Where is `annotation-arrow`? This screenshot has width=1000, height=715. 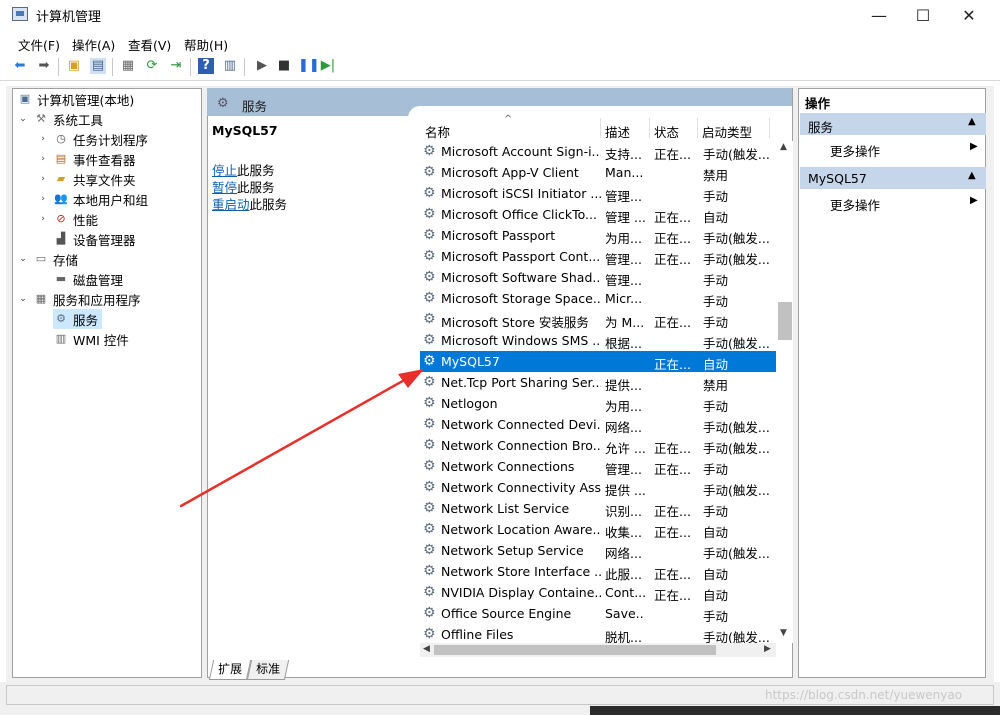 annotation-arrow is located at coordinates (301, 438).